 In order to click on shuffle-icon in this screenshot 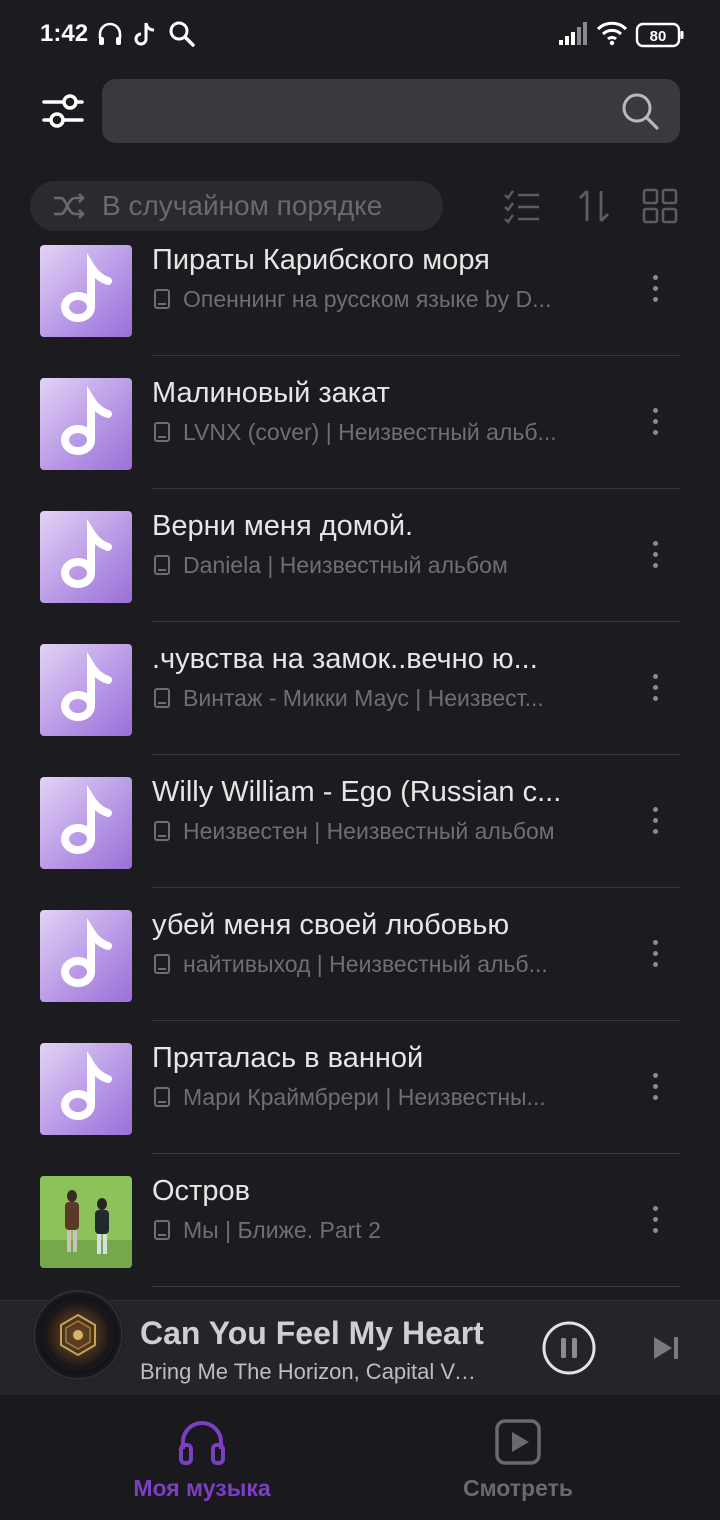, I will do `click(69, 206)`.